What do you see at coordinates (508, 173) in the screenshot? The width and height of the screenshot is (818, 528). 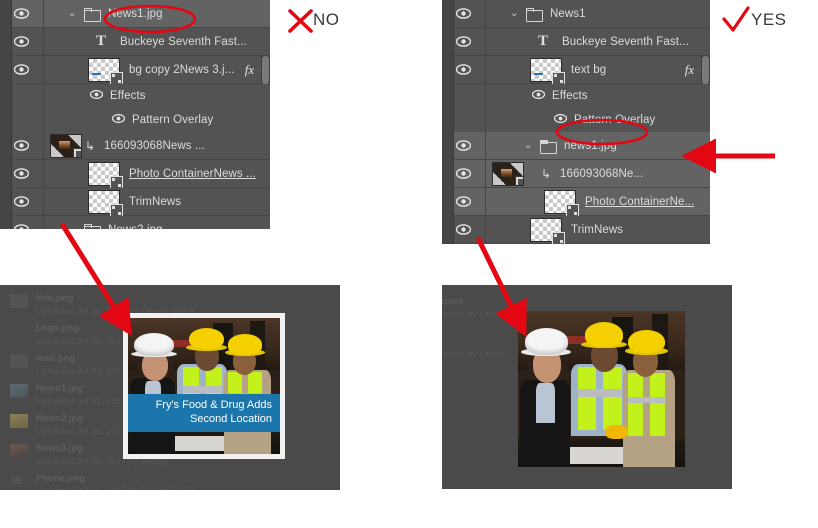 I see `smart-object-icon` at bounding box center [508, 173].